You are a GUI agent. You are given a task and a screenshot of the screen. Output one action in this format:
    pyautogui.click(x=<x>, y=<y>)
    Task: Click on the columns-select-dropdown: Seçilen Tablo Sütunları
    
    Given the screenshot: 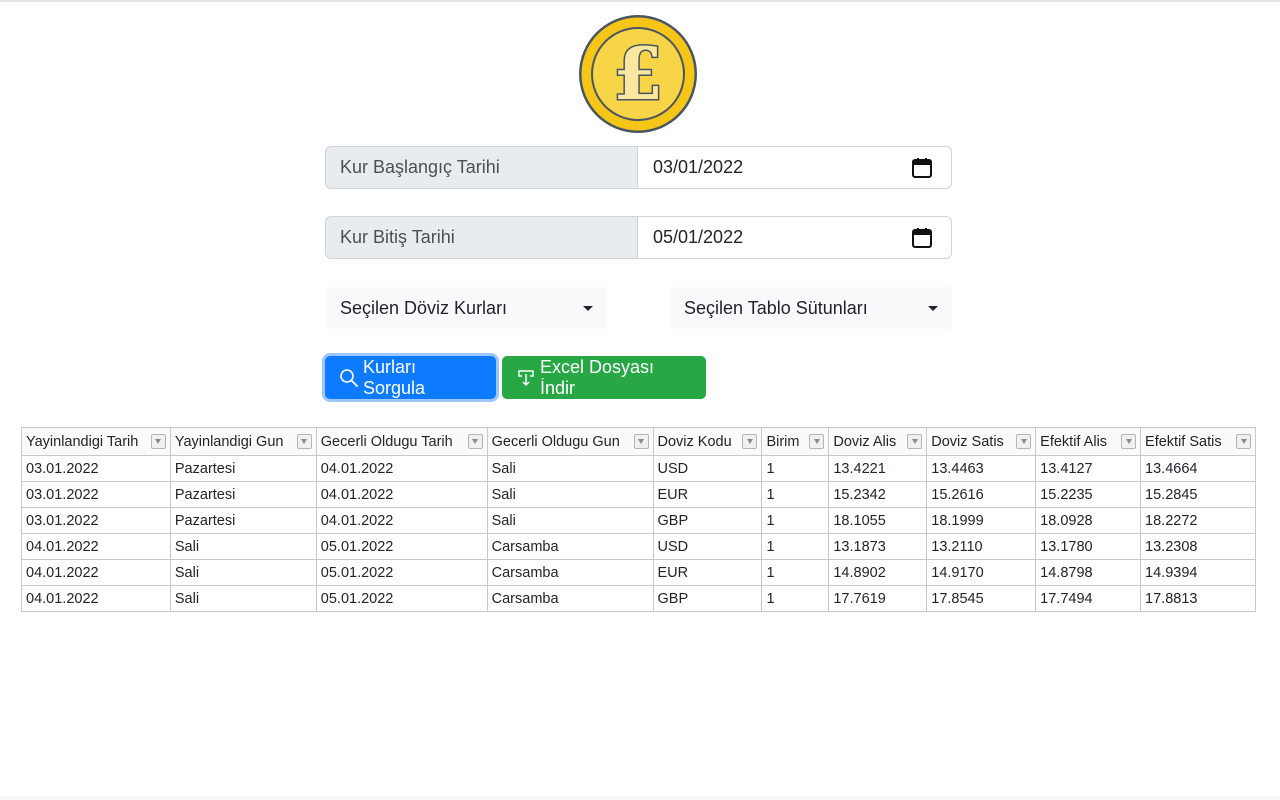 What is the action you would take?
    pyautogui.click(x=811, y=308)
    